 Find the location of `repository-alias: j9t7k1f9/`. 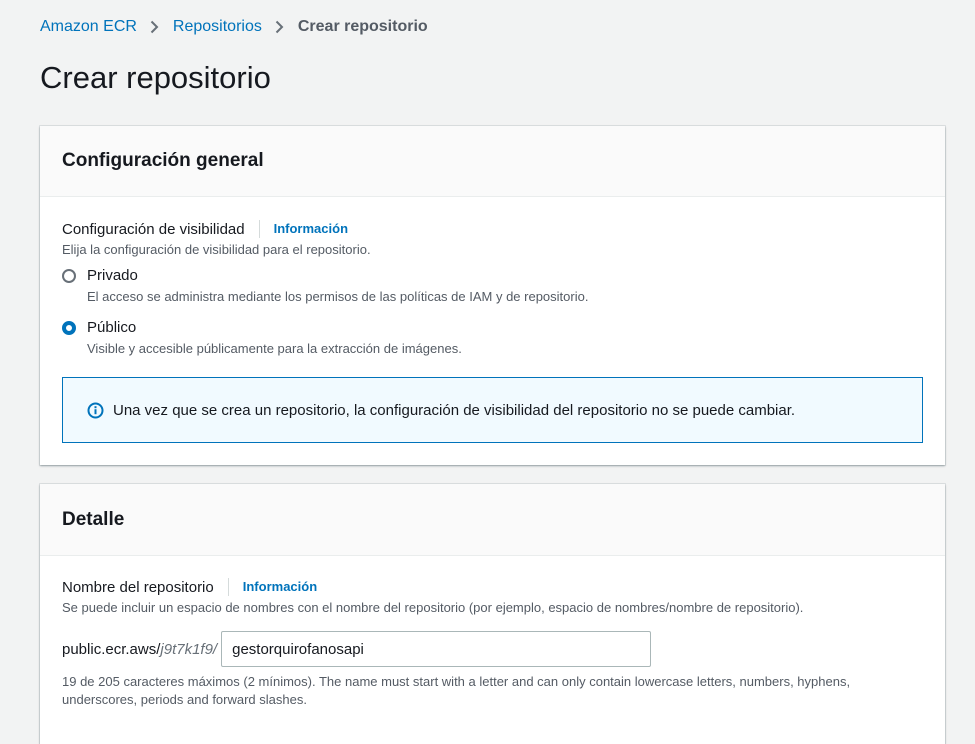

repository-alias: j9t7k1f9/ is located at coordinates (189, 649).